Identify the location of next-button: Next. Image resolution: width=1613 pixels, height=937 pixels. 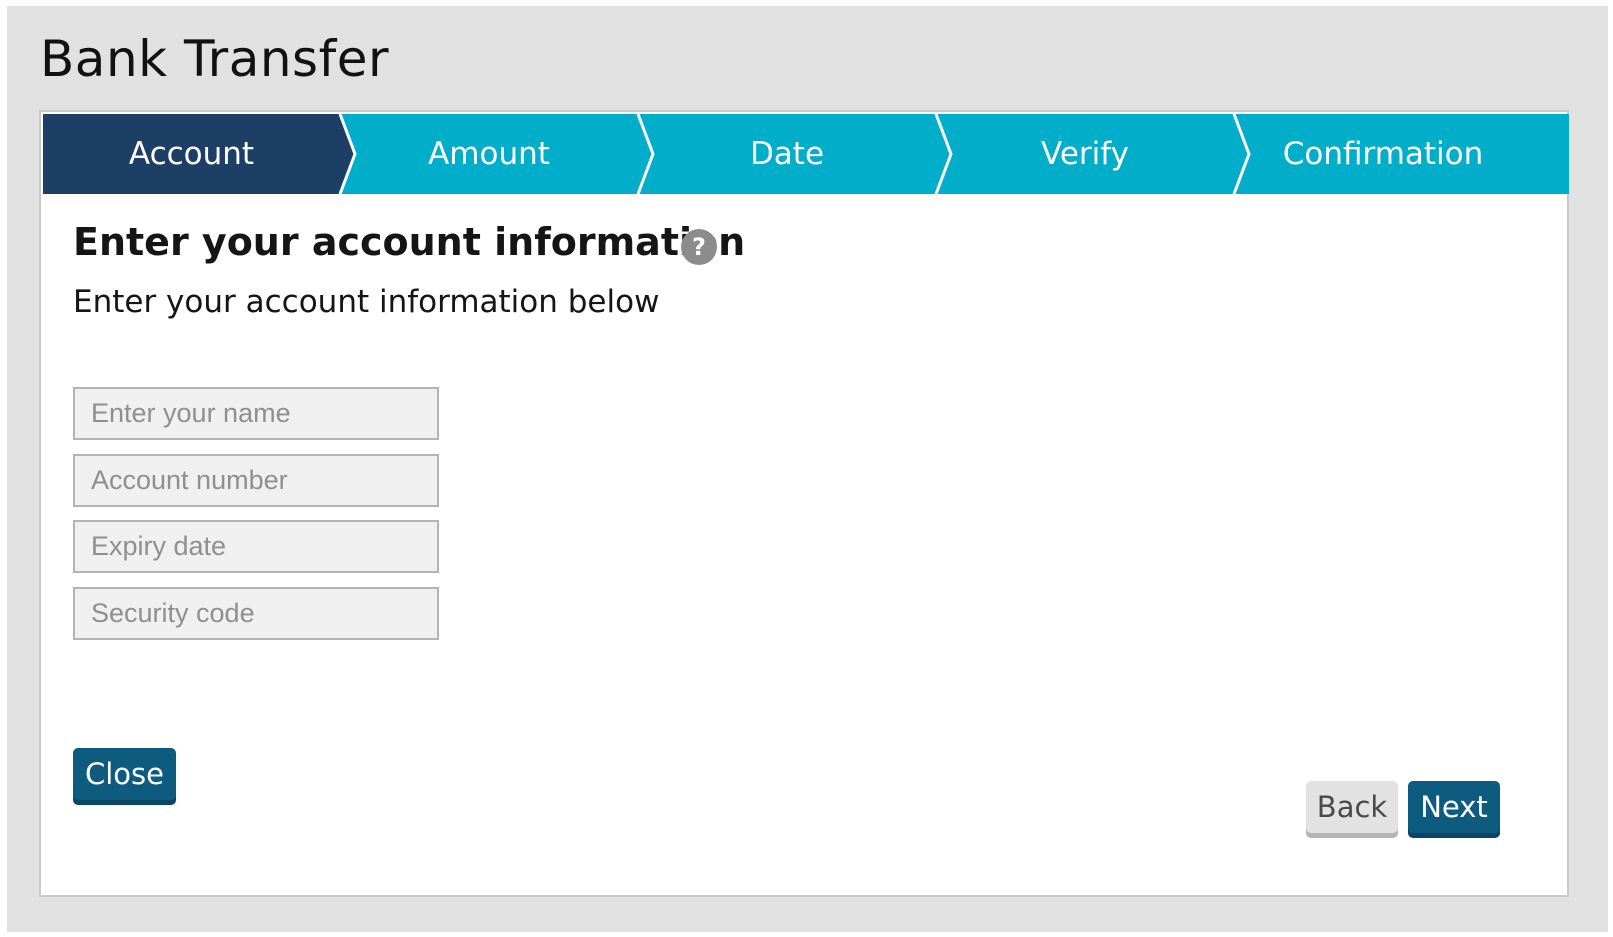
(1454, 807).